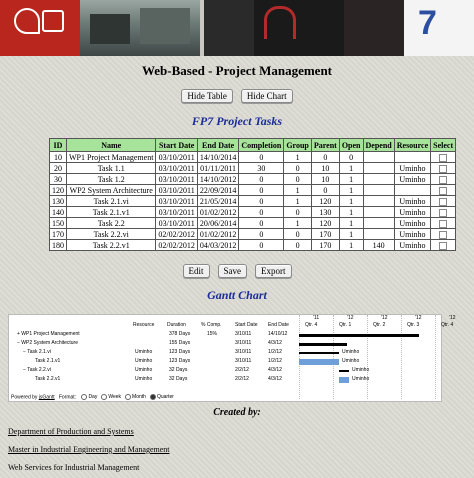  Describe the element at coordinates (273, 271) in the screenshot. I see `export-button: Export` at that location.